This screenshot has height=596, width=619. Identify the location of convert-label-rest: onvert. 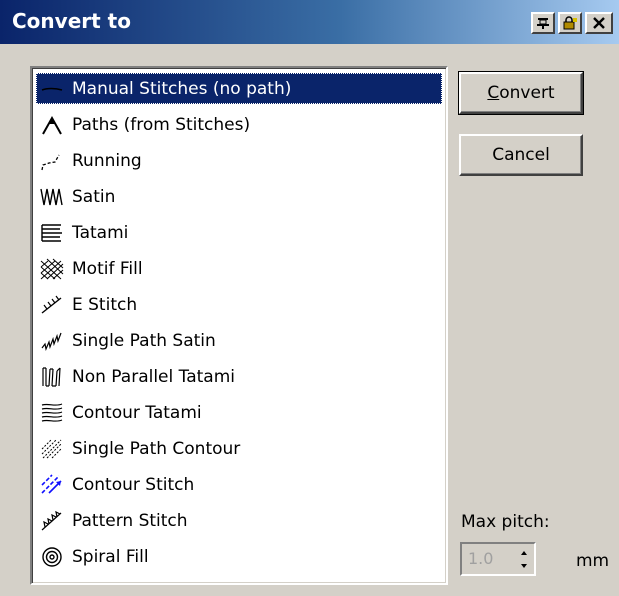
(527, 93).